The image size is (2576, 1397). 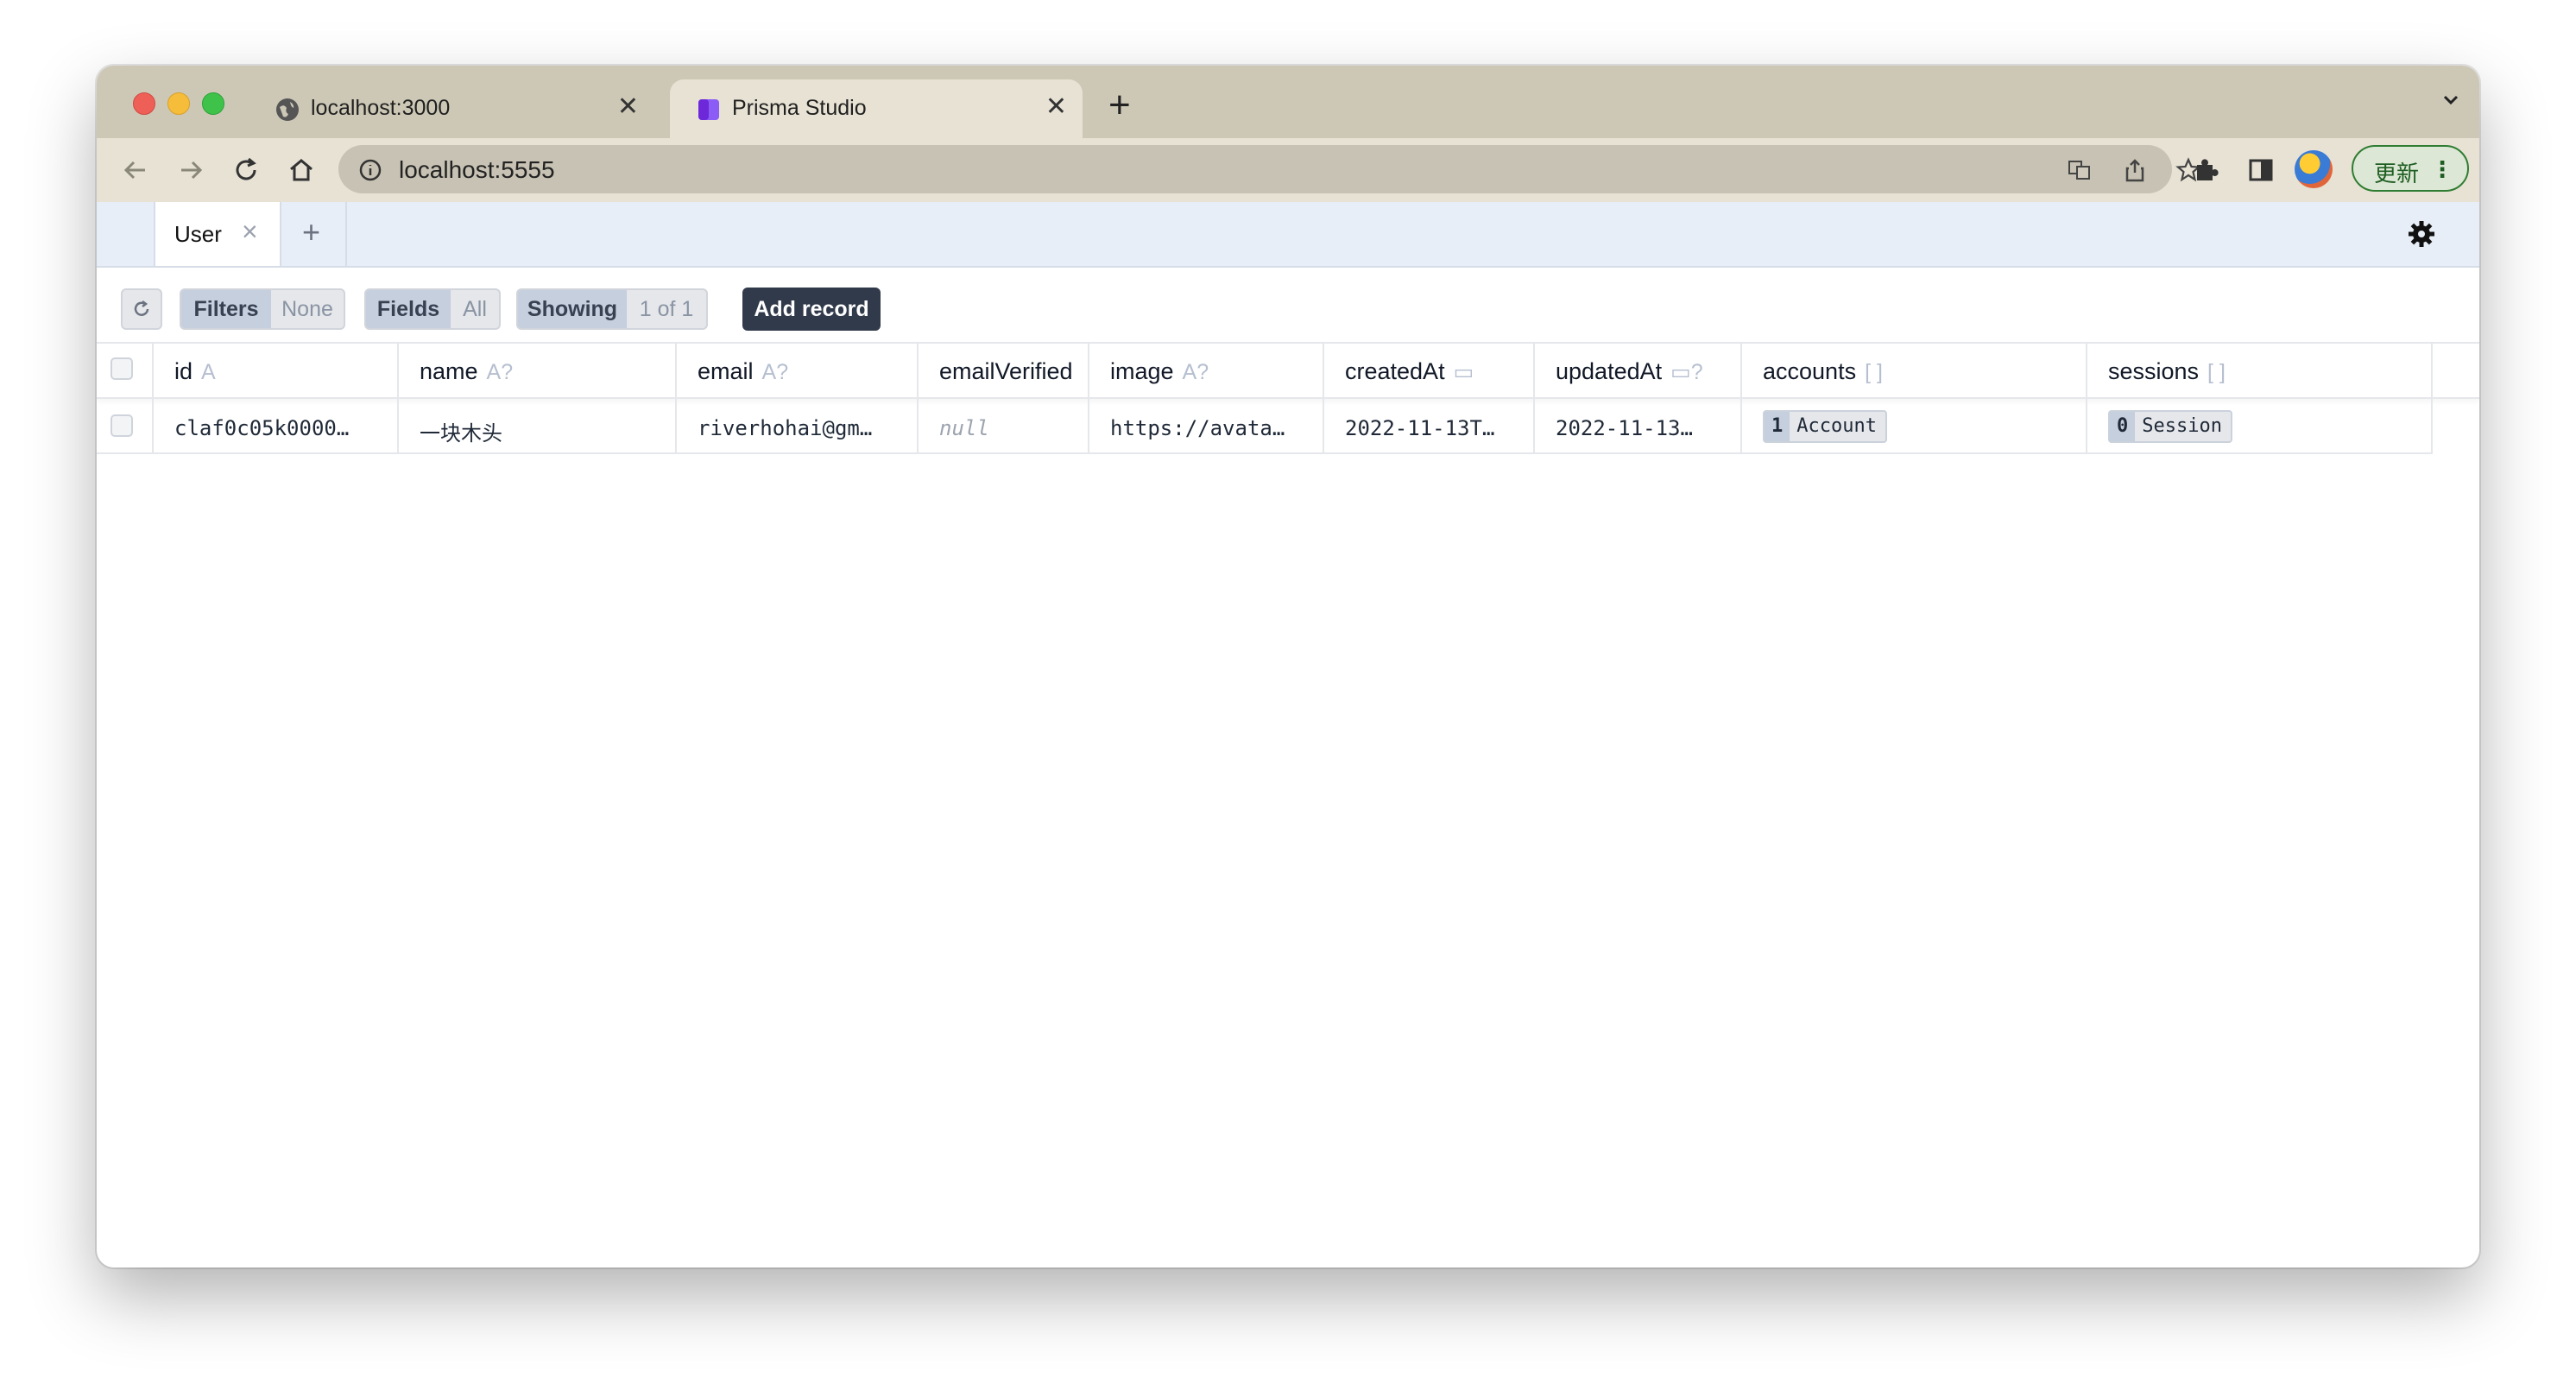 What do you see at coordinates (2182, 426) in the screenshot?
I see `relation-name: Session` at bounding box center [2182, 426].